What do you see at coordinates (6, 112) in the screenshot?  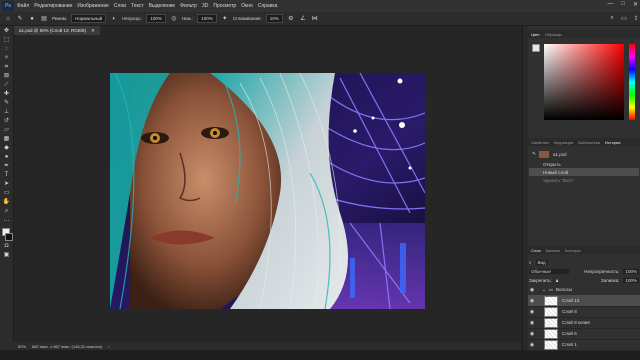 I see `stamp-tool-icon: ⊥` at bounding box center [6, 112].